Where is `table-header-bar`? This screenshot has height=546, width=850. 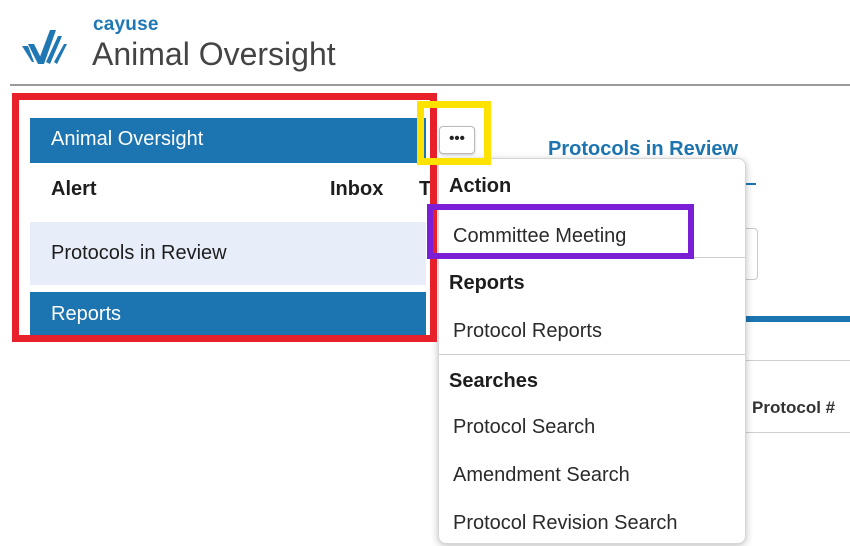
table-header-bar is located at coordinates (797, 319).